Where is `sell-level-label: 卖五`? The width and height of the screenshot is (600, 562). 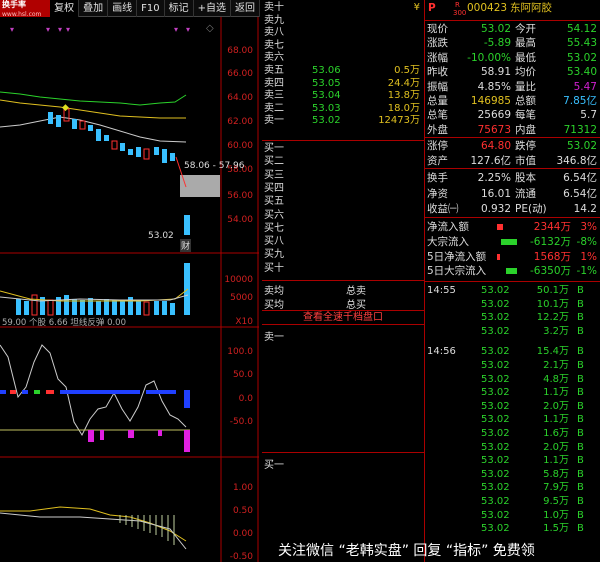
sell-level-label: 卖五 is located at coordinates (274, 70).